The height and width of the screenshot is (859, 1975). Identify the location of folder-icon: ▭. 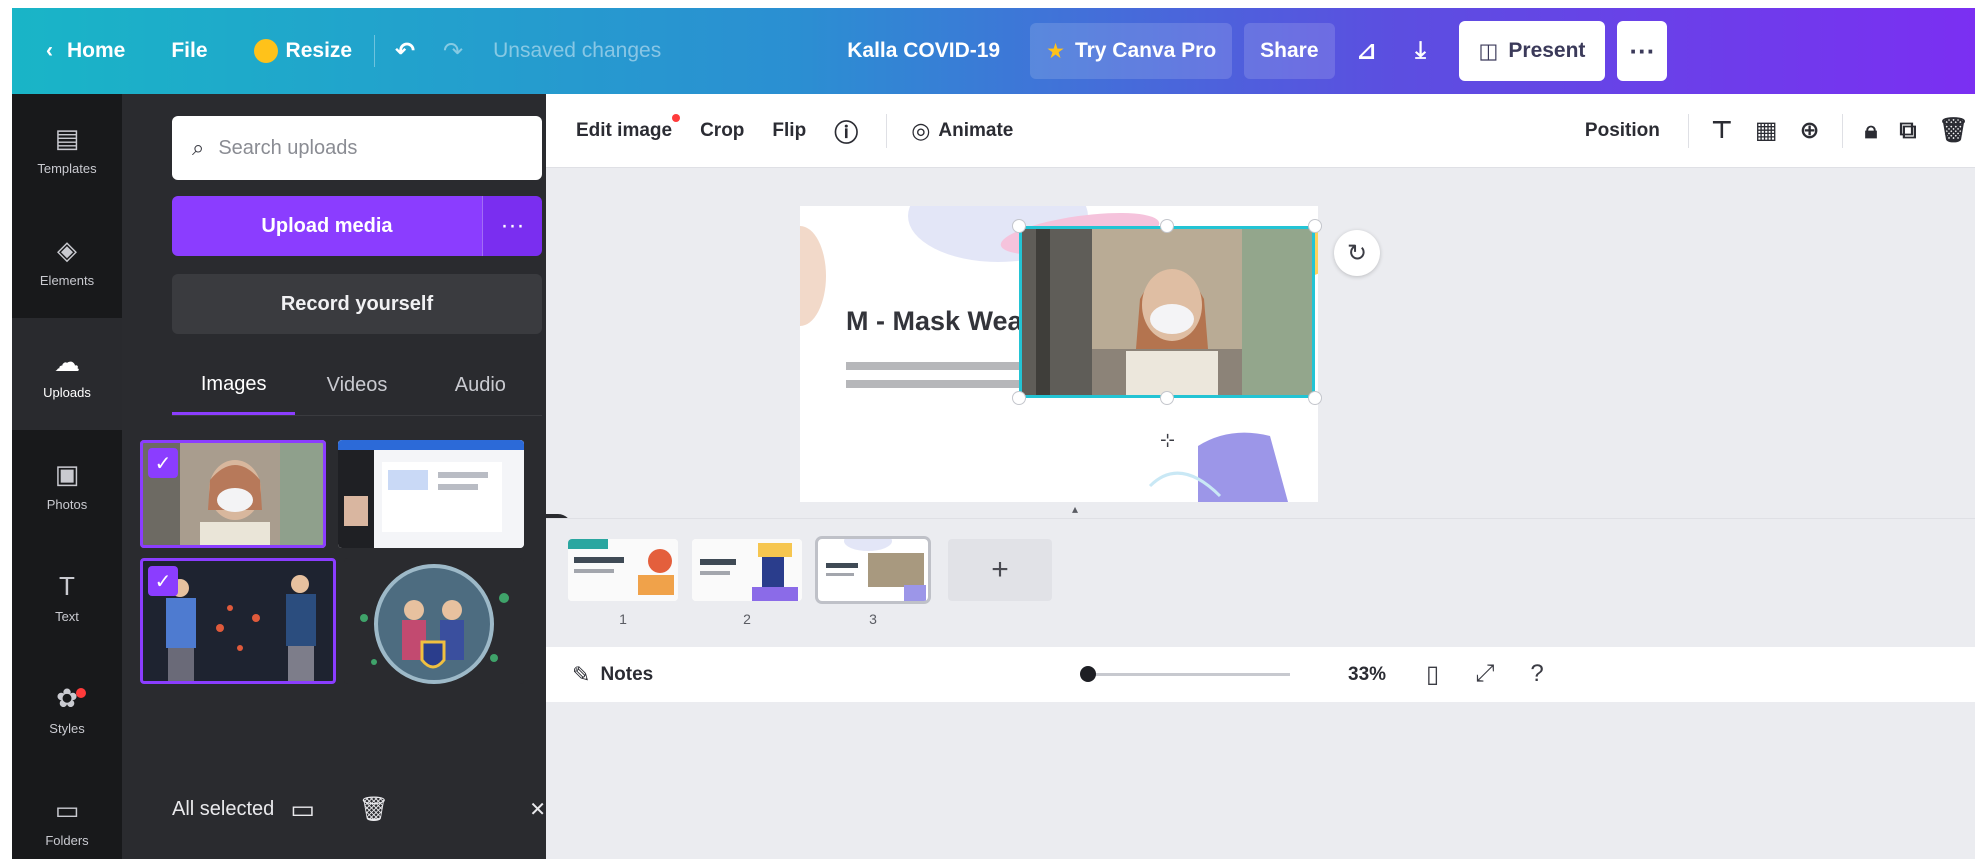
(67, 809).